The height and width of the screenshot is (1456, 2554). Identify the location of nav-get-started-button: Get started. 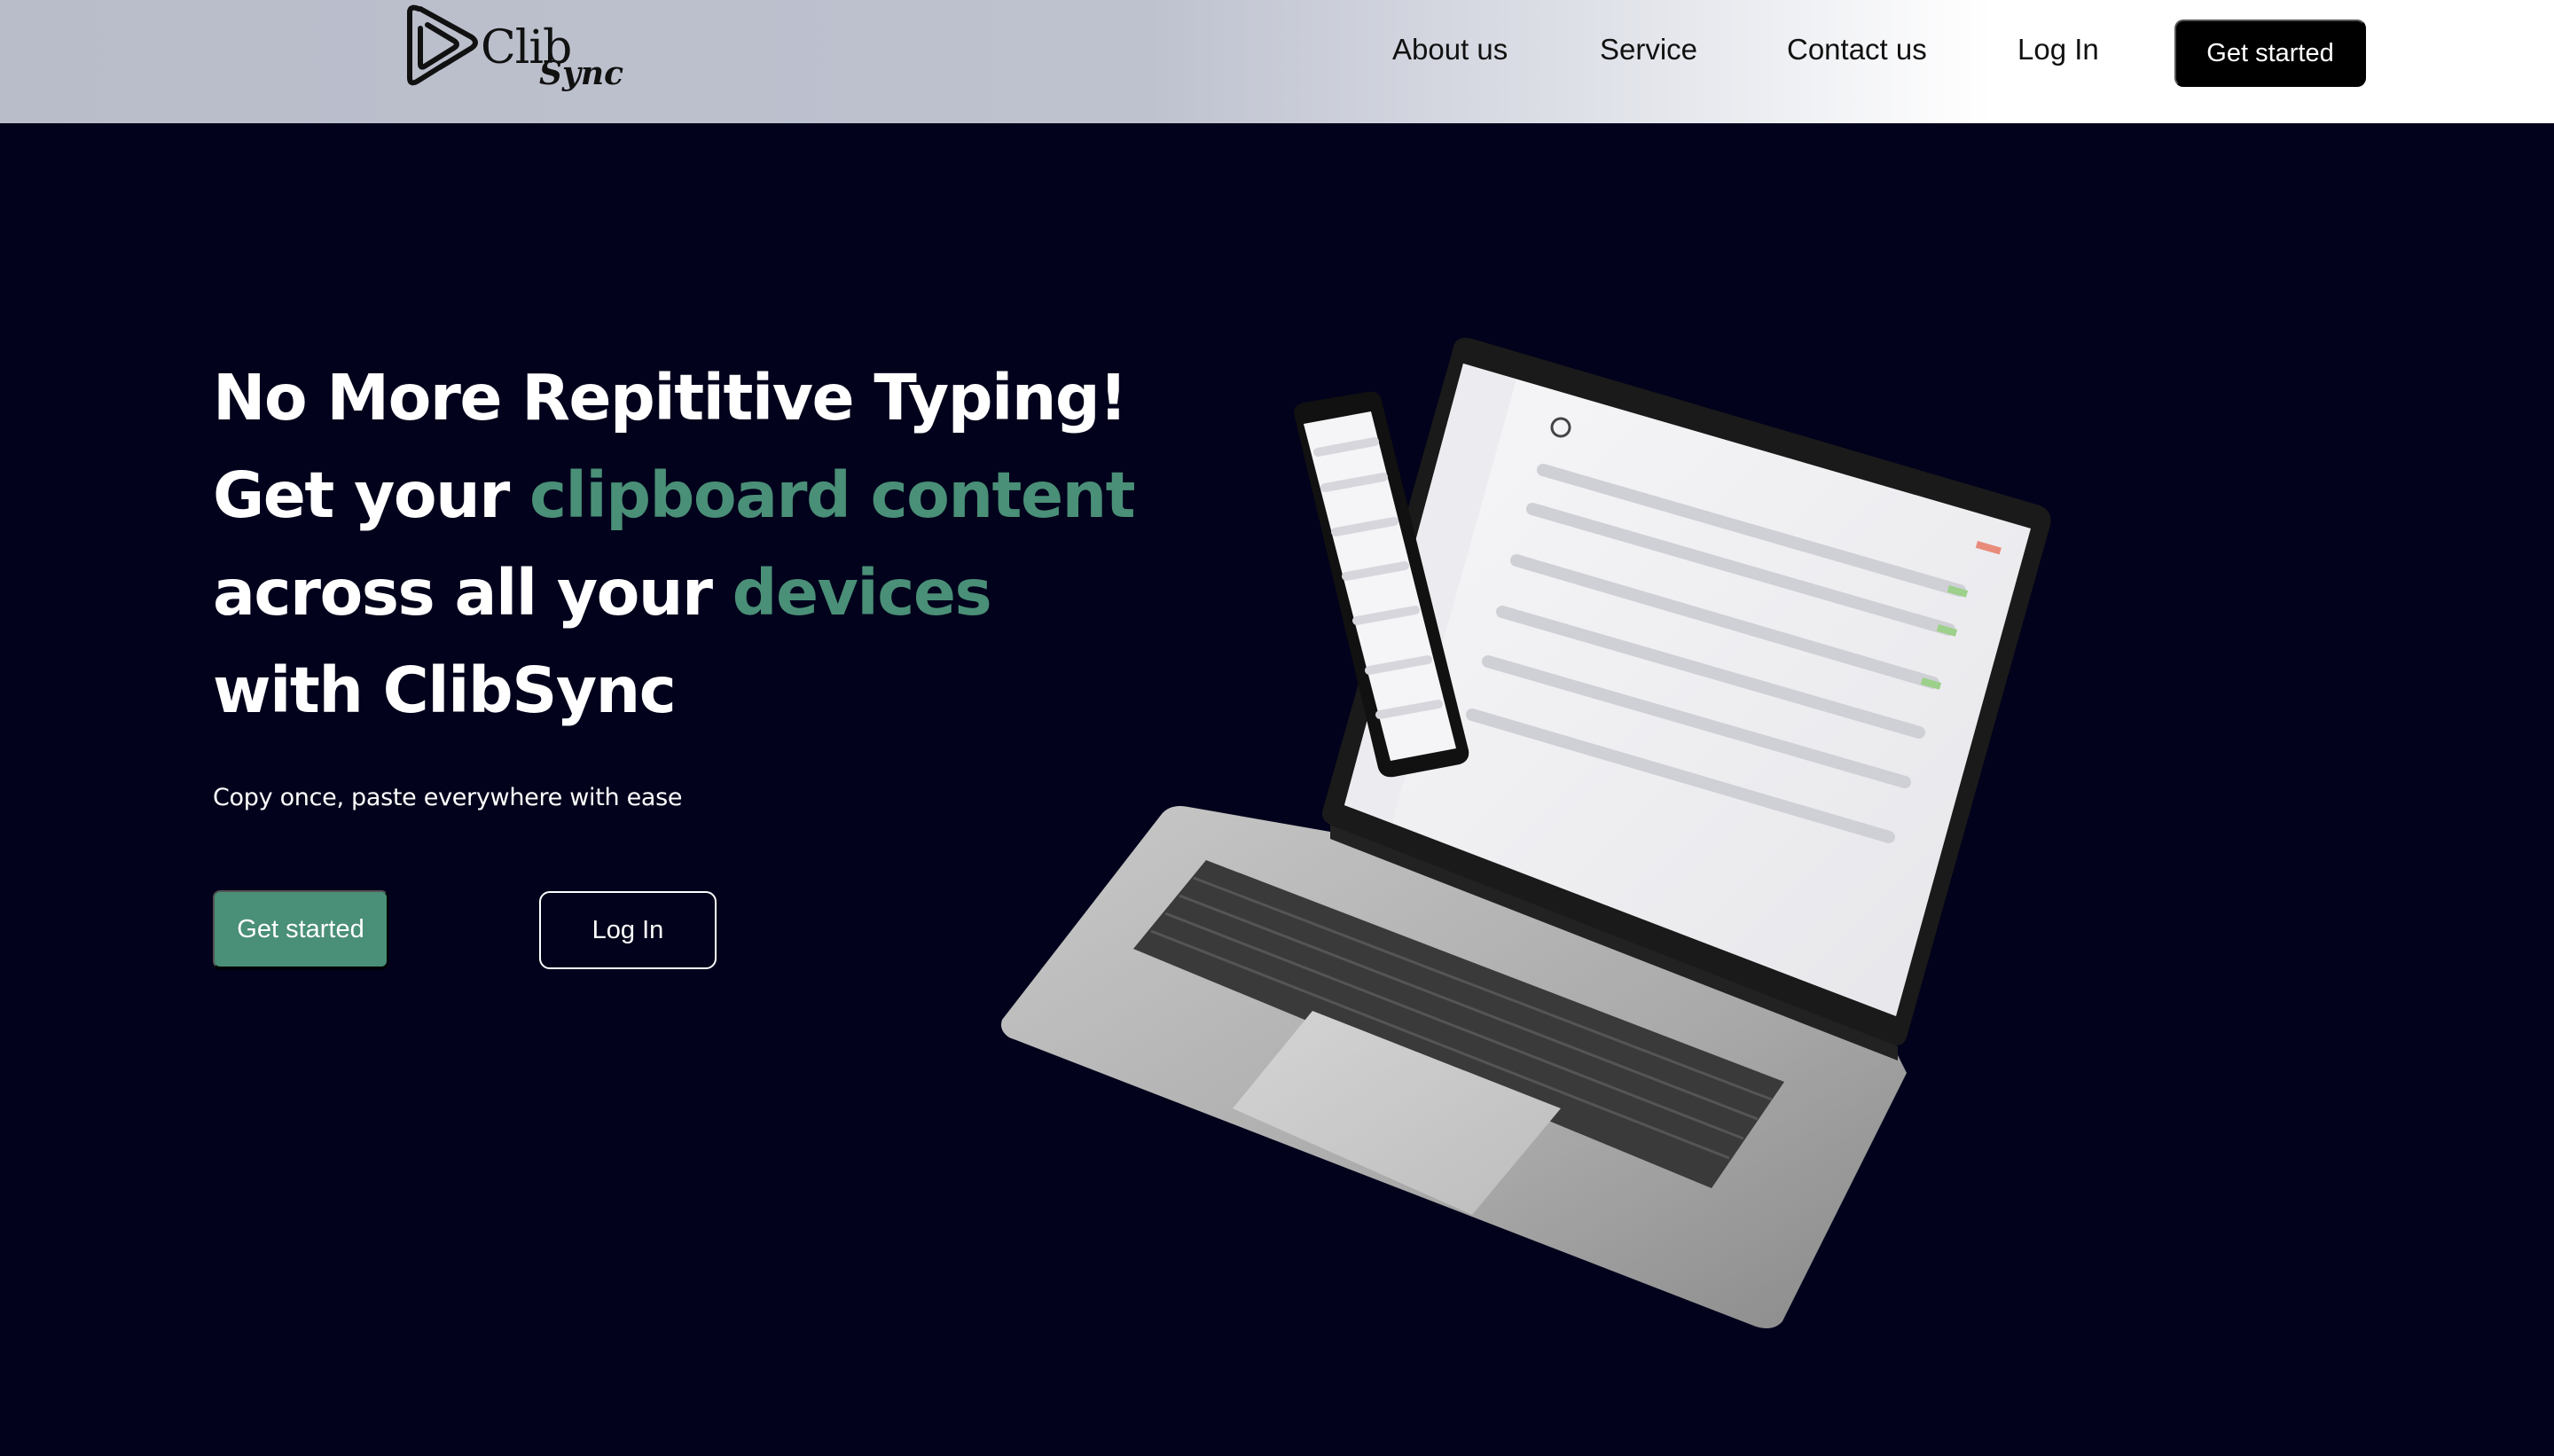
(2270, 53).